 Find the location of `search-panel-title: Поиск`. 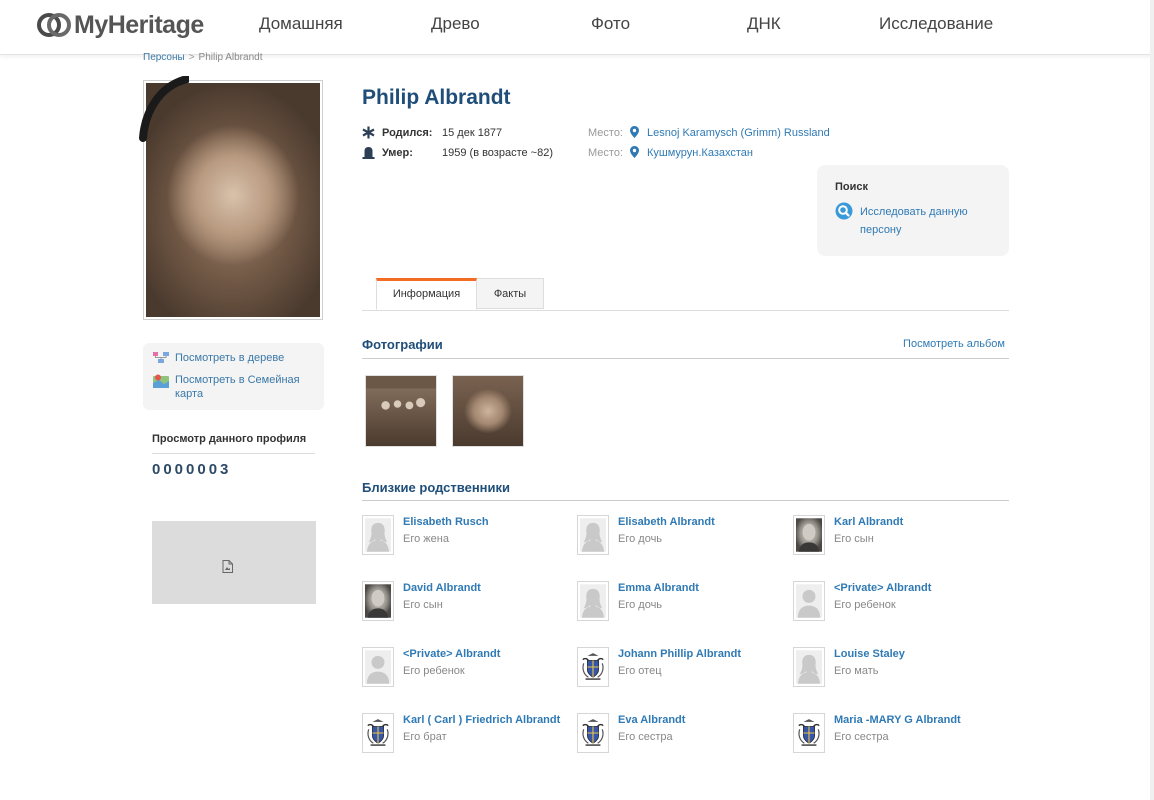

search-panel-title: Поиск is located at coordinates (852, 187).